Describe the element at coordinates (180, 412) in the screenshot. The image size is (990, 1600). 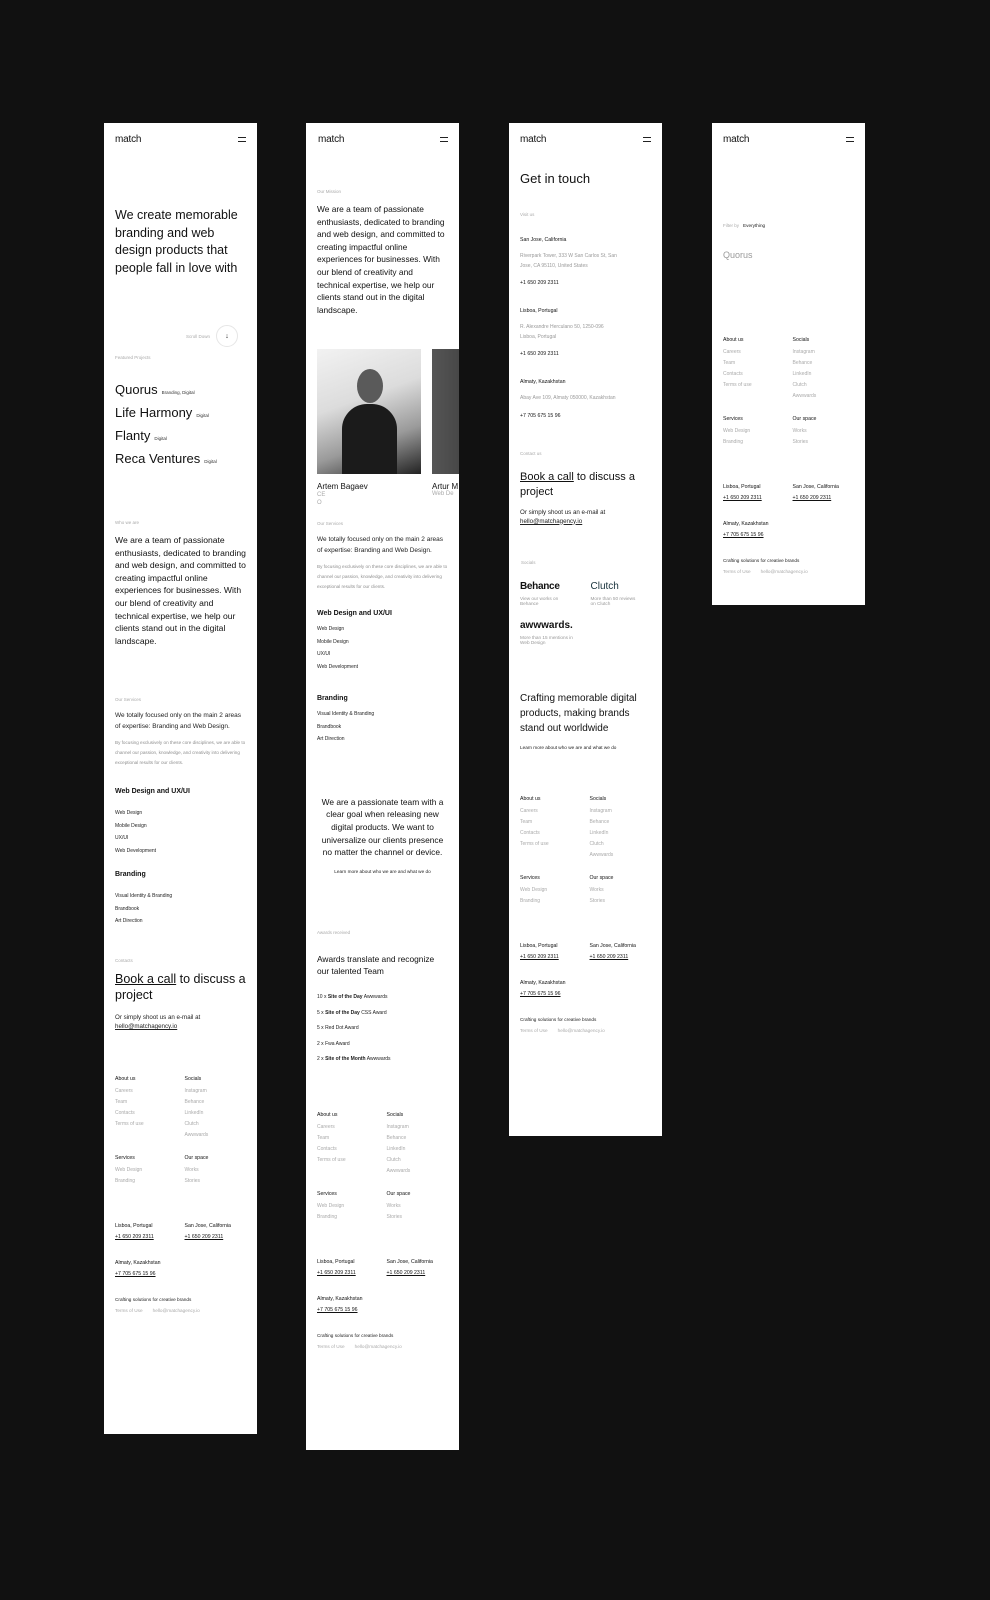
I see `project-item: Life Harmony Digital` at that location.